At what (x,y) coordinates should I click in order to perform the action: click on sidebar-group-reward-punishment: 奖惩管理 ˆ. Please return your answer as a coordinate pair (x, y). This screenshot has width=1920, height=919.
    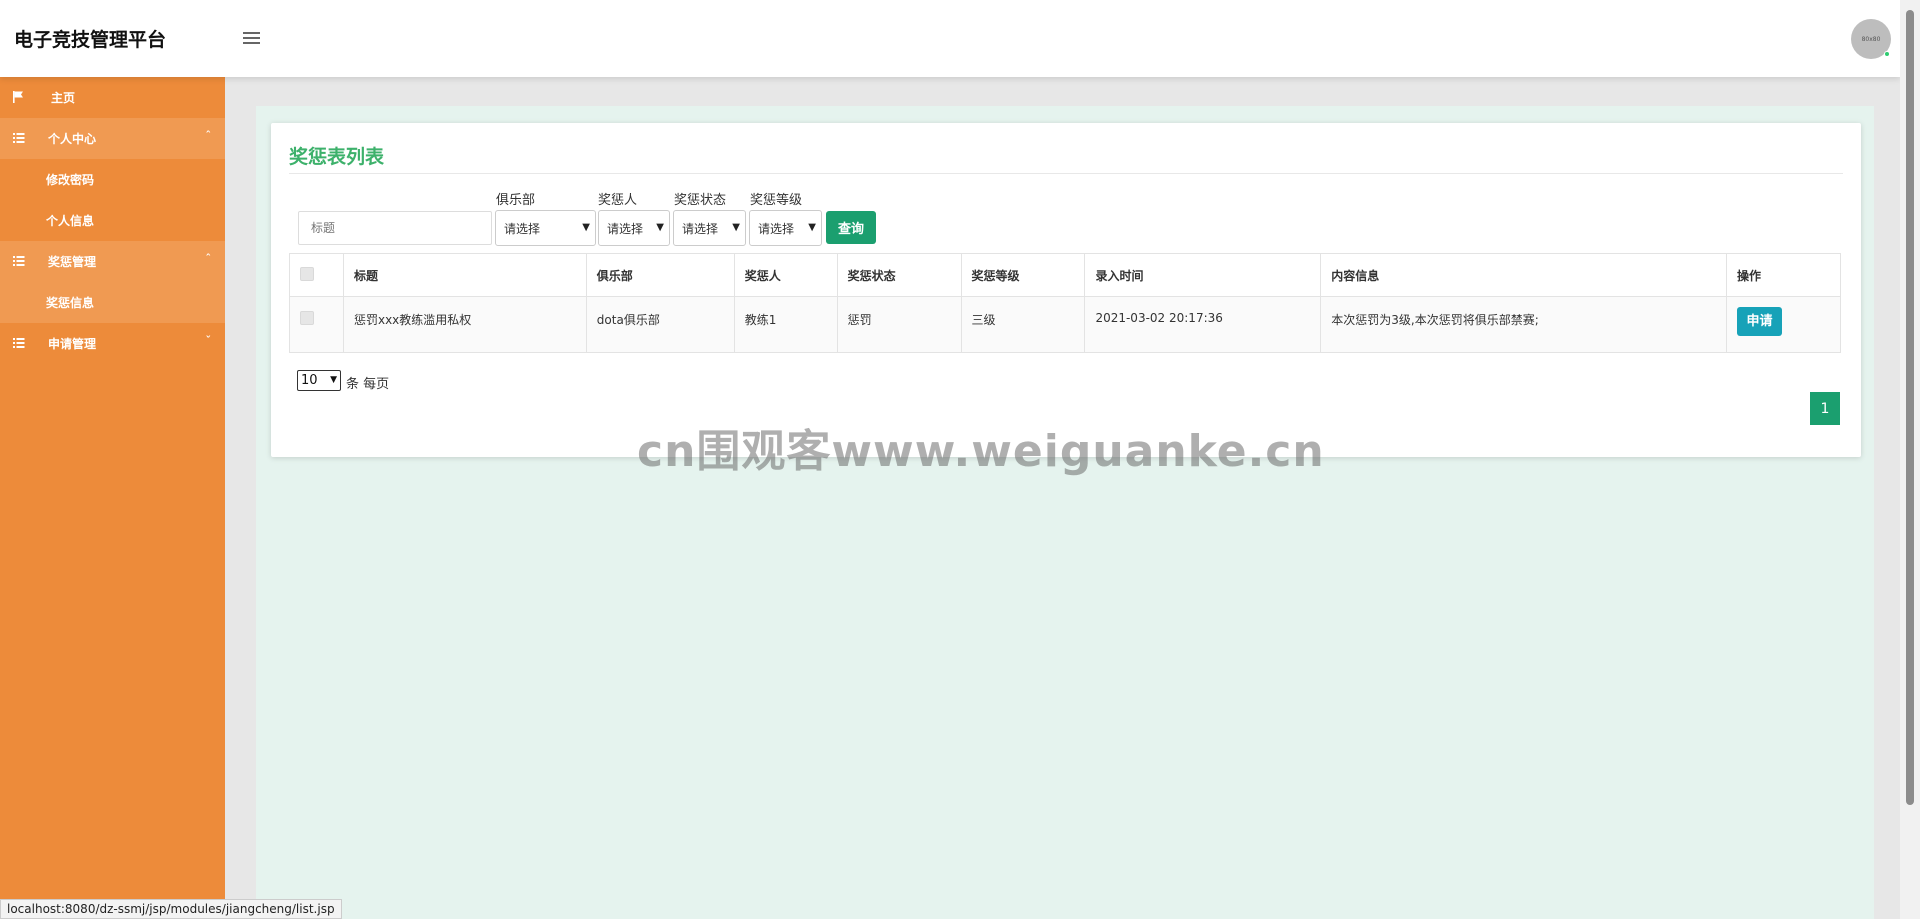
    Looking at the image, I should click on (112, 261).